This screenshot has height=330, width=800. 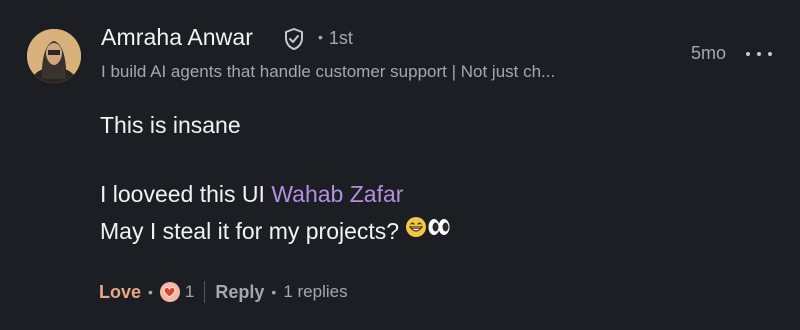 I want to click on connection-degree: • 1st, so click(x=335, y=38).